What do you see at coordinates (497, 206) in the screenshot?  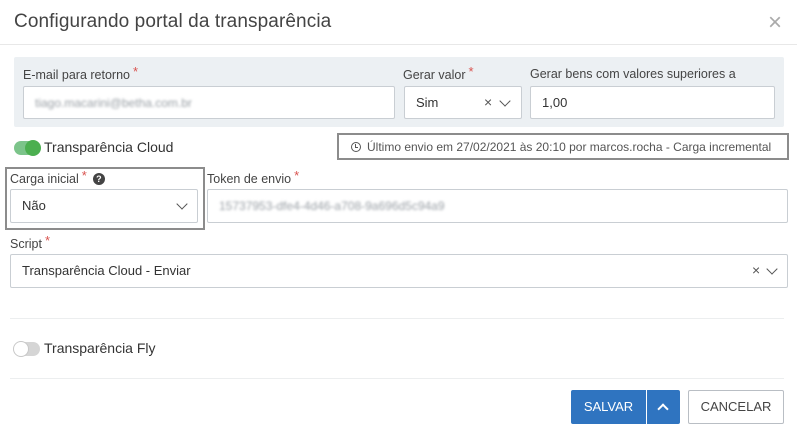 I see `token-field: 15737953-dfe4-4d46-a708-9a696d5c94a9` at bounding box center [497, 206].